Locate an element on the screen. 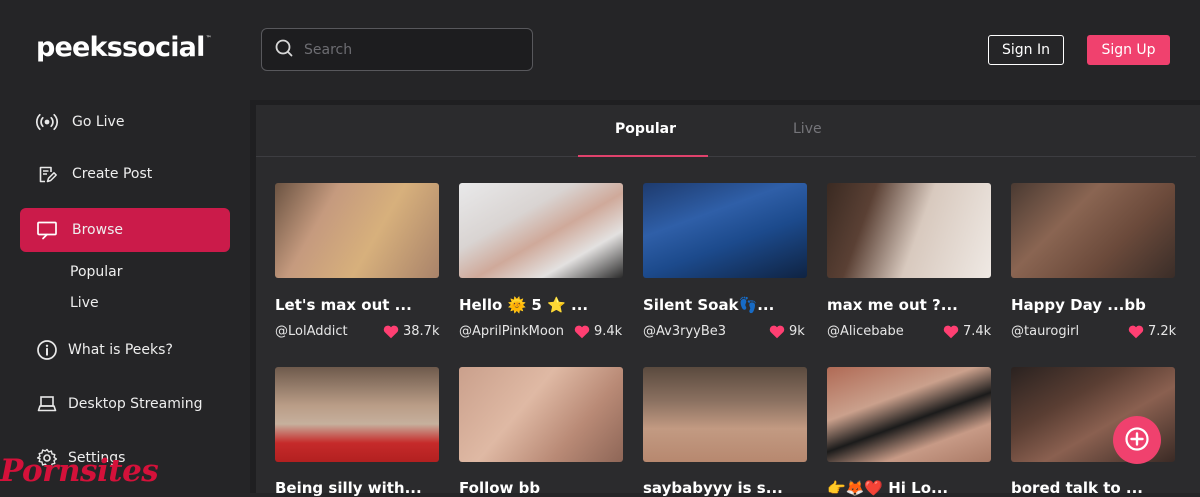  nav-label: Create Post is located at coordinates (112, 174).